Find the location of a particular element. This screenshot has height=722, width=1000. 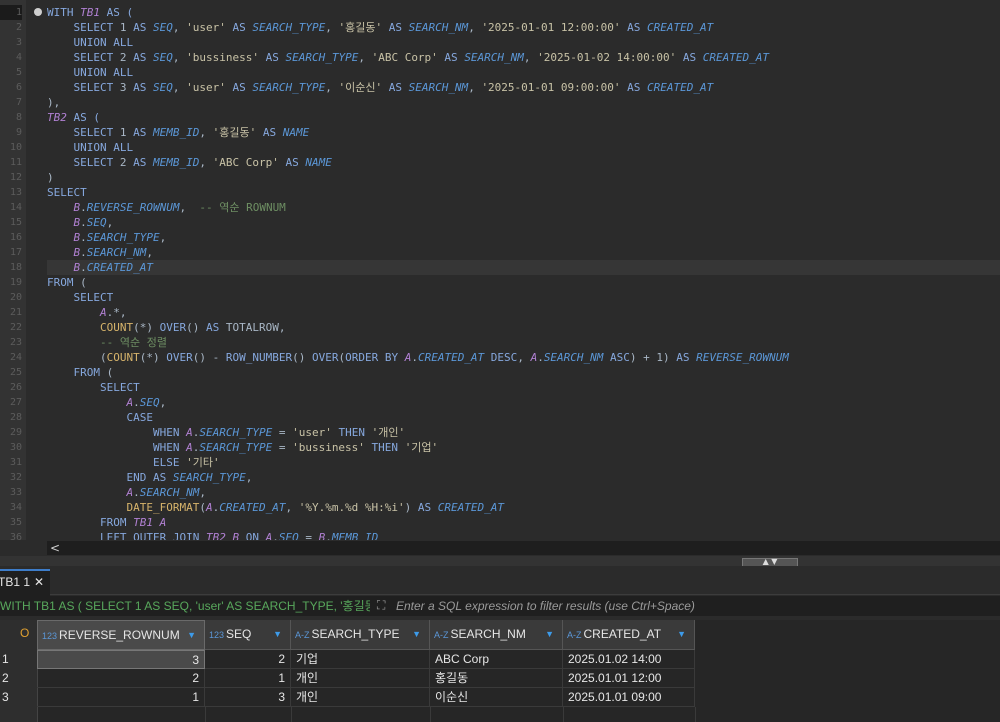

tab-results: TB1 1 ✕ is located at coordinates (25, 582).